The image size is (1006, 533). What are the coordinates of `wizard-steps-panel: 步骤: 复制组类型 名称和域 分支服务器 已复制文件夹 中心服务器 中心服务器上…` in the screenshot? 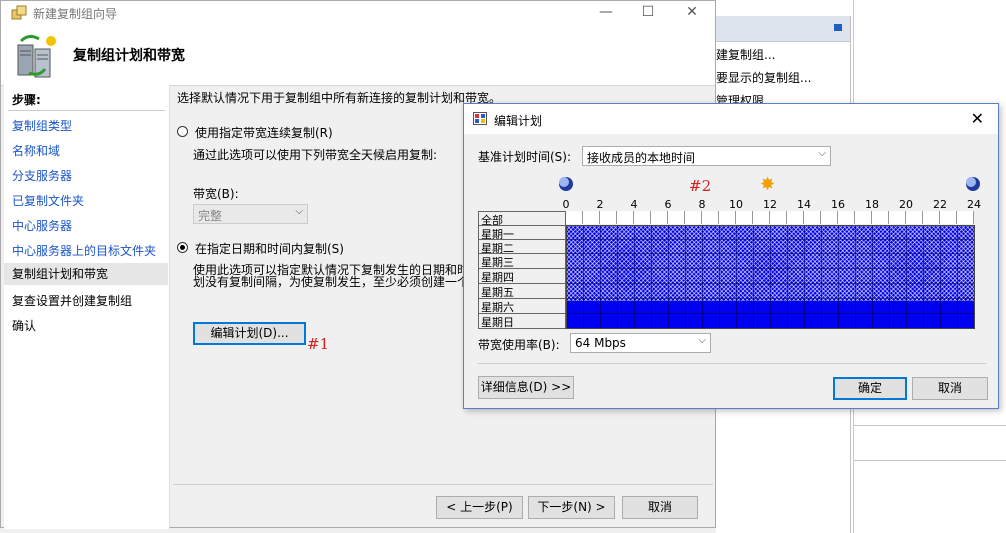 It's located at (87, 307).